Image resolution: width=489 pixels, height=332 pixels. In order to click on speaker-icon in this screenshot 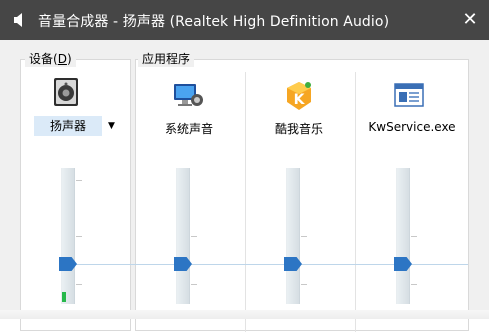, I will do `click(18, 20)`.